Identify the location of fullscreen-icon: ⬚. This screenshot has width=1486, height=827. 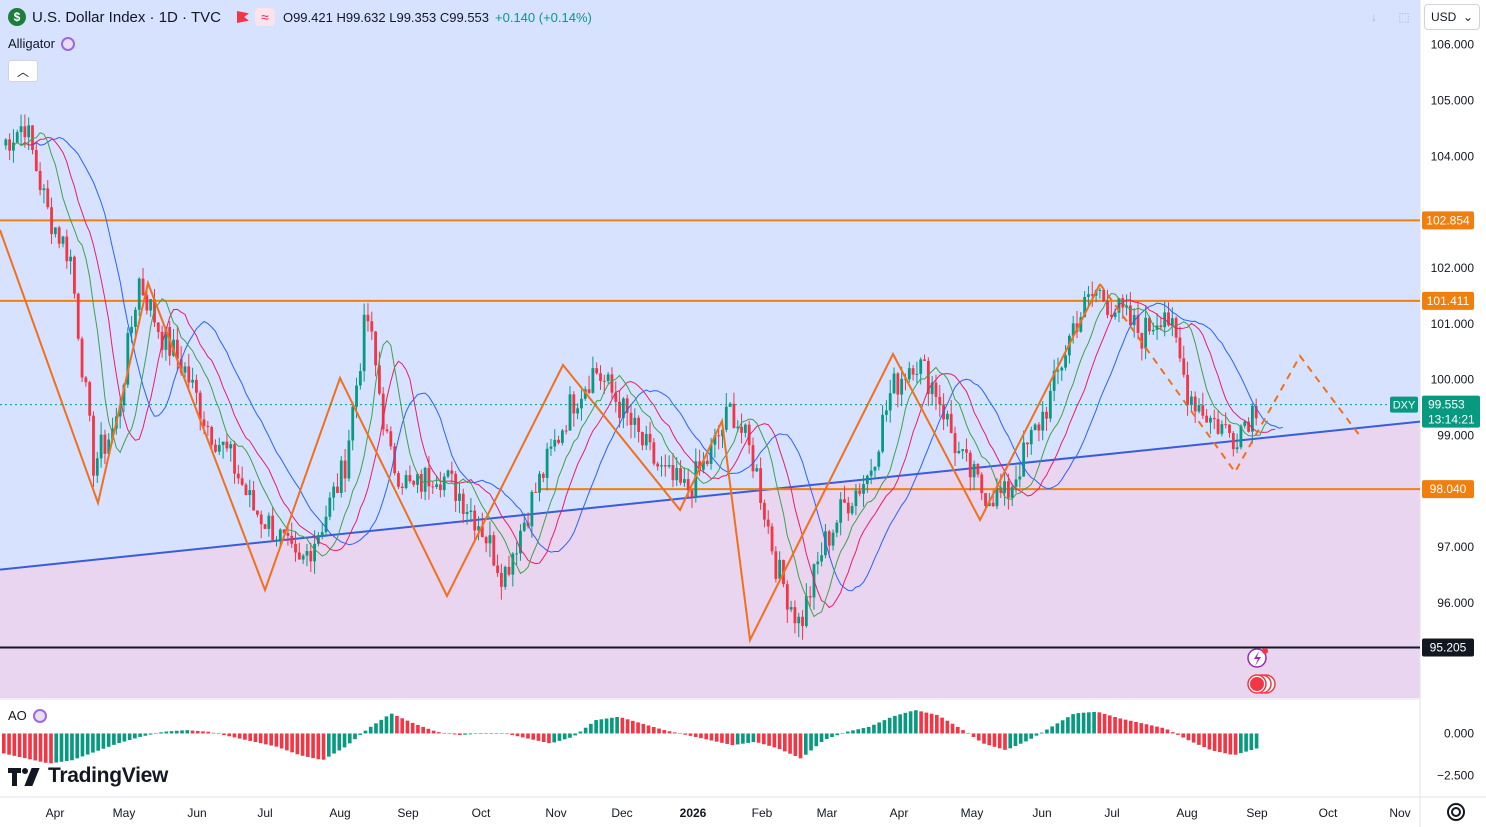
(1404, 17).